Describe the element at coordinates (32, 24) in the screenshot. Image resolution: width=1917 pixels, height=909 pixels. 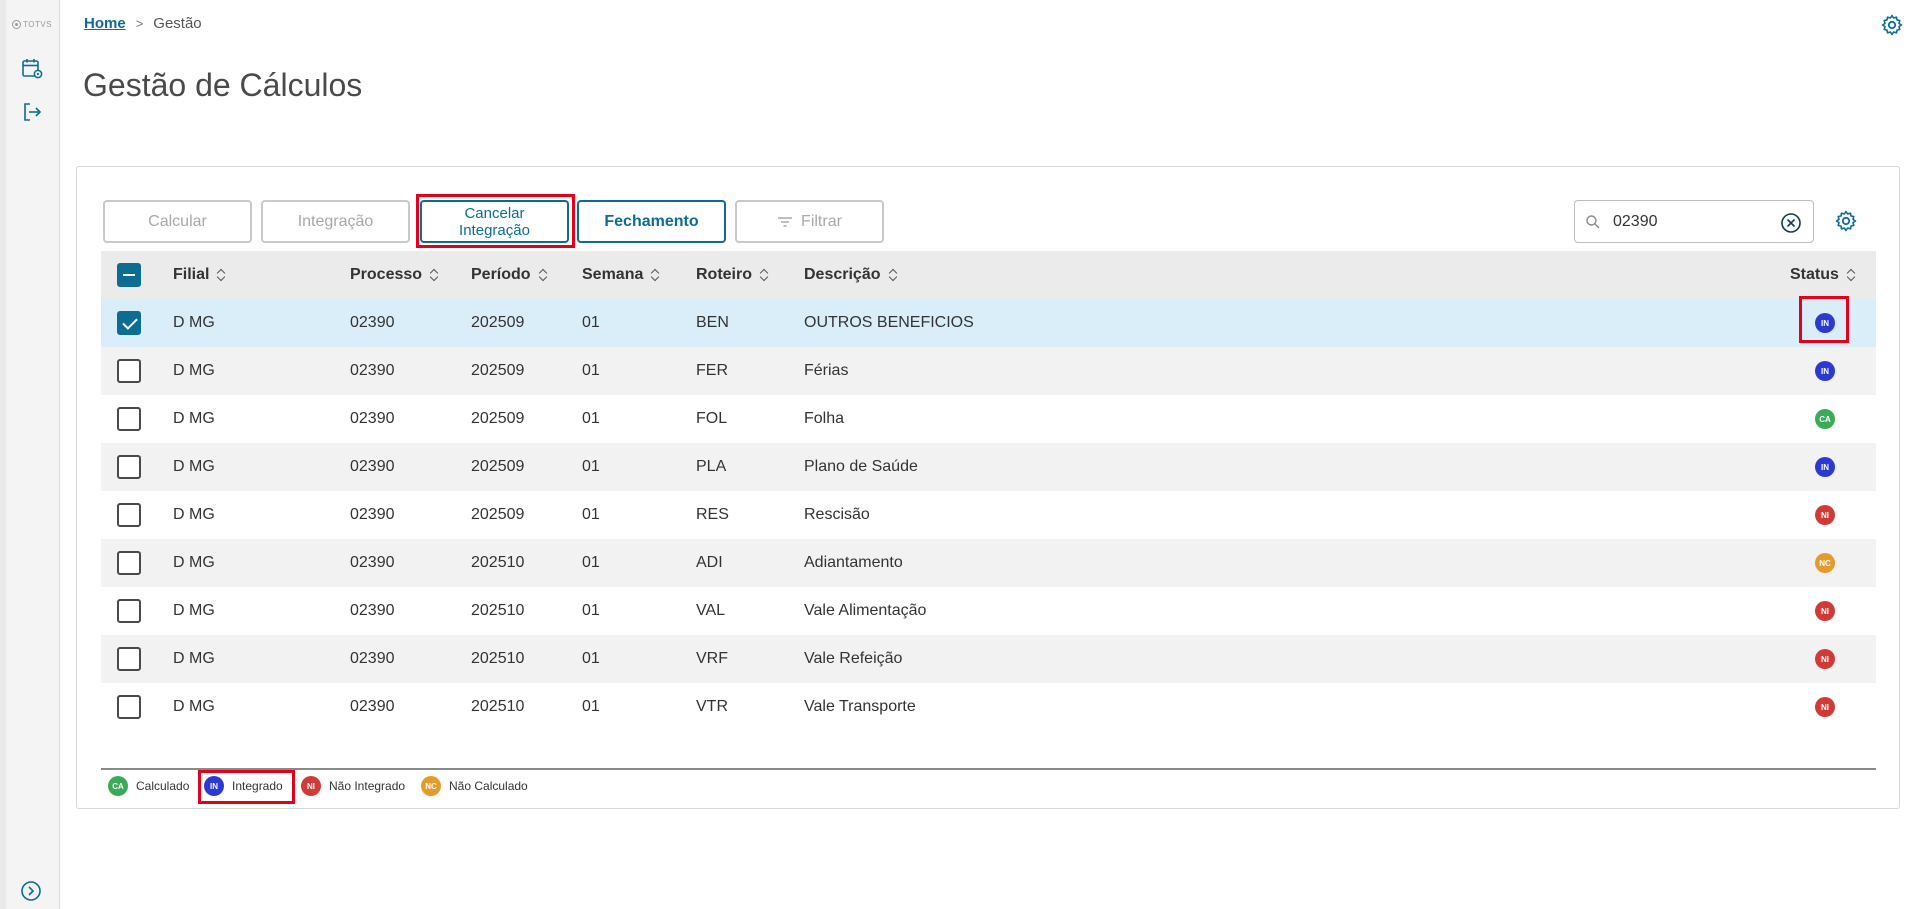
I see `totvs-logo: TOTVS` at that location.